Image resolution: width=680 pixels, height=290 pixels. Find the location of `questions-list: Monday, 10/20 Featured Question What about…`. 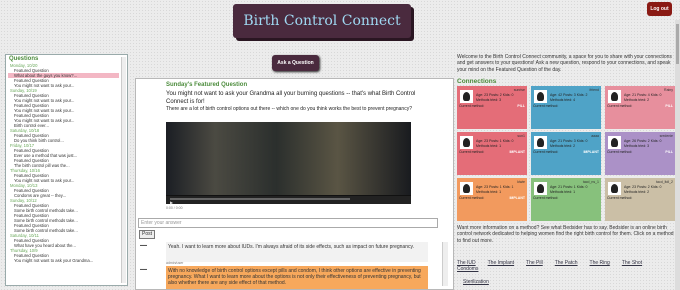

questions-list: Monday, 10/20 Featured Question What about… is located at coordinates (63, 173).